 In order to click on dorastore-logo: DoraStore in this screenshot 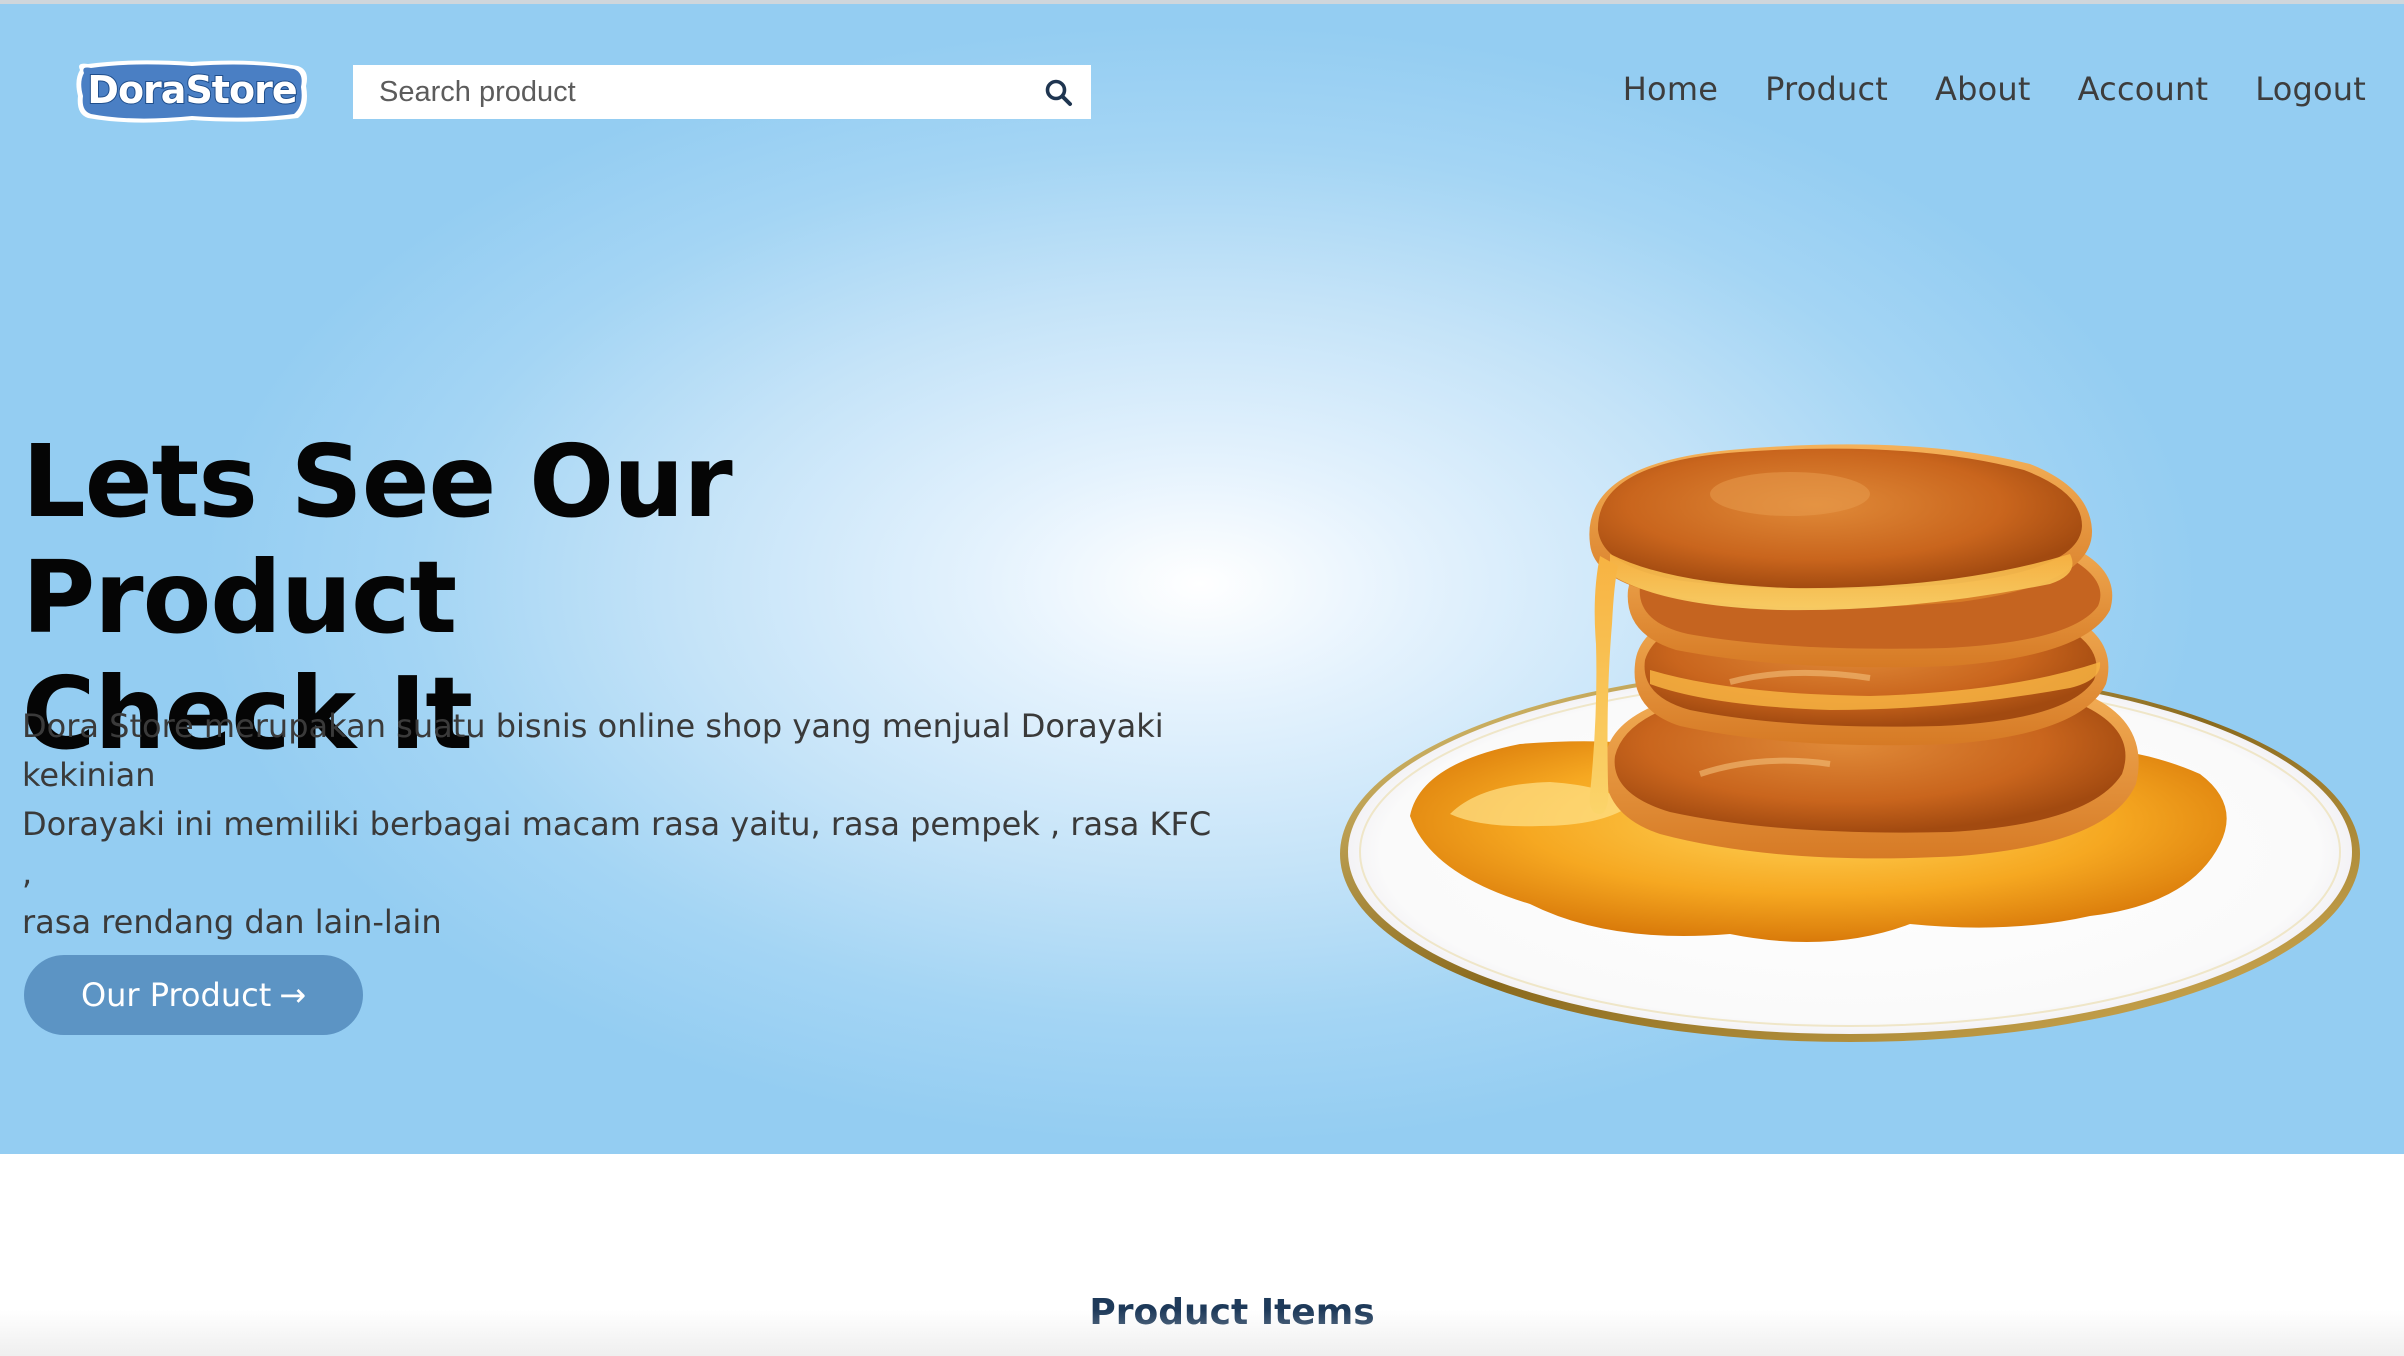, I will do `click(192, 91)`.